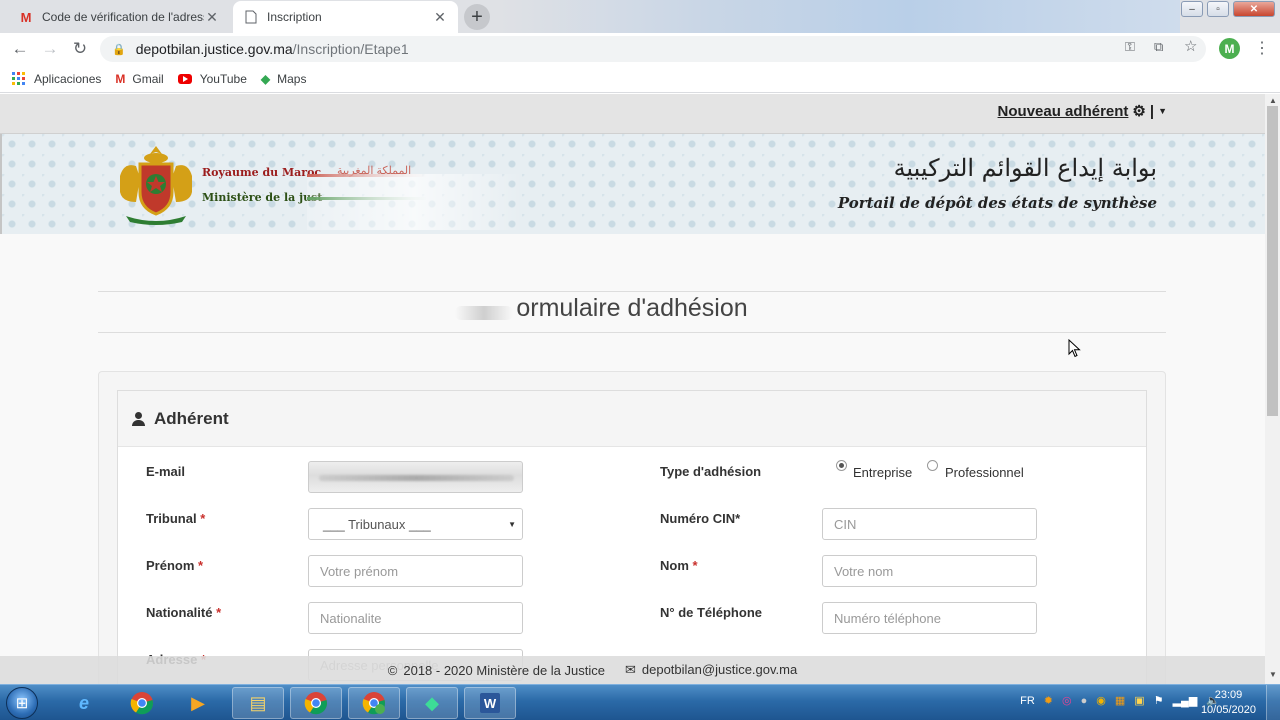 The width and height of the screenshot is (1280, 720). Describe the element at coordinates (1067, 700) in the screenshot. I see `tray-app-icon: ◎` at that location.